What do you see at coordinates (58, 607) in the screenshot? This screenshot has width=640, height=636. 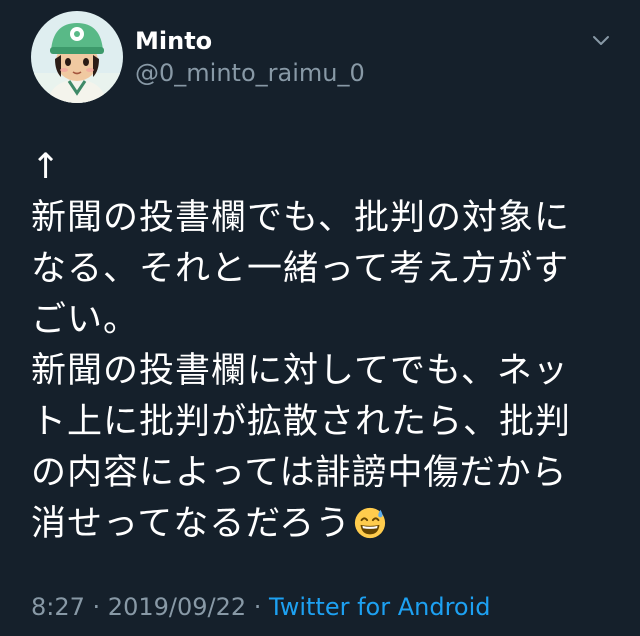 I see `tweet-time: 8:27` at bounding box center [58, 607].